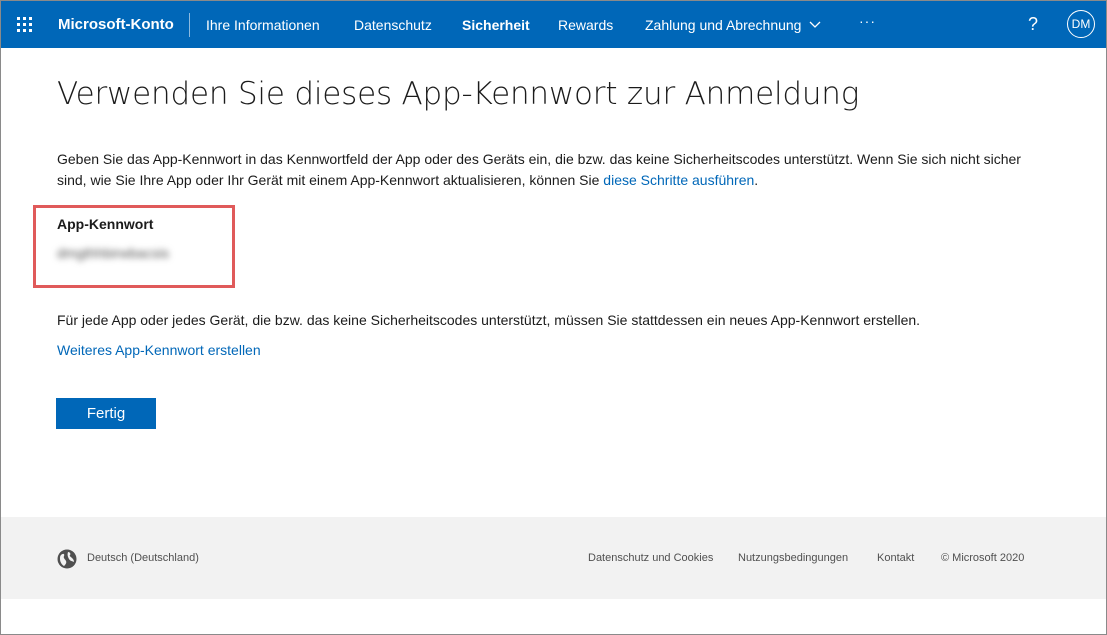  Describe the element at coordinates (1033, 24) in the screenshot. I see `help-icon: ?` at that location.